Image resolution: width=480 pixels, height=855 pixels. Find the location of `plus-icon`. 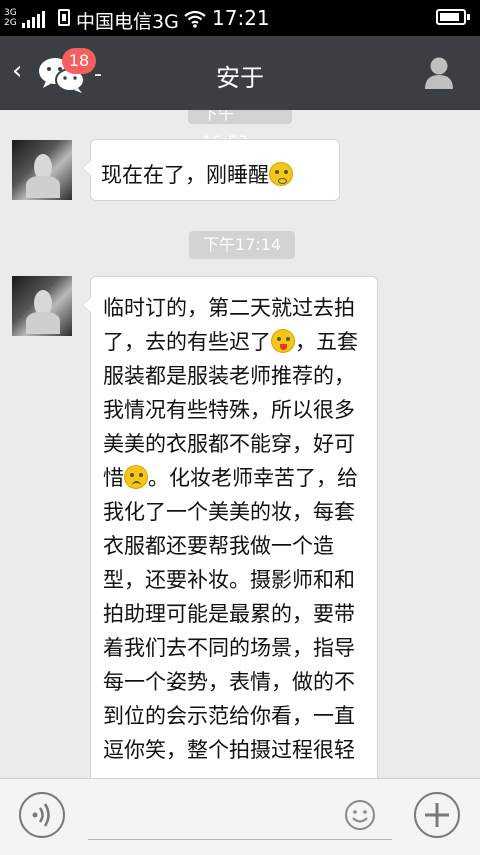

plus-icon is located at coordinates (437, 815).